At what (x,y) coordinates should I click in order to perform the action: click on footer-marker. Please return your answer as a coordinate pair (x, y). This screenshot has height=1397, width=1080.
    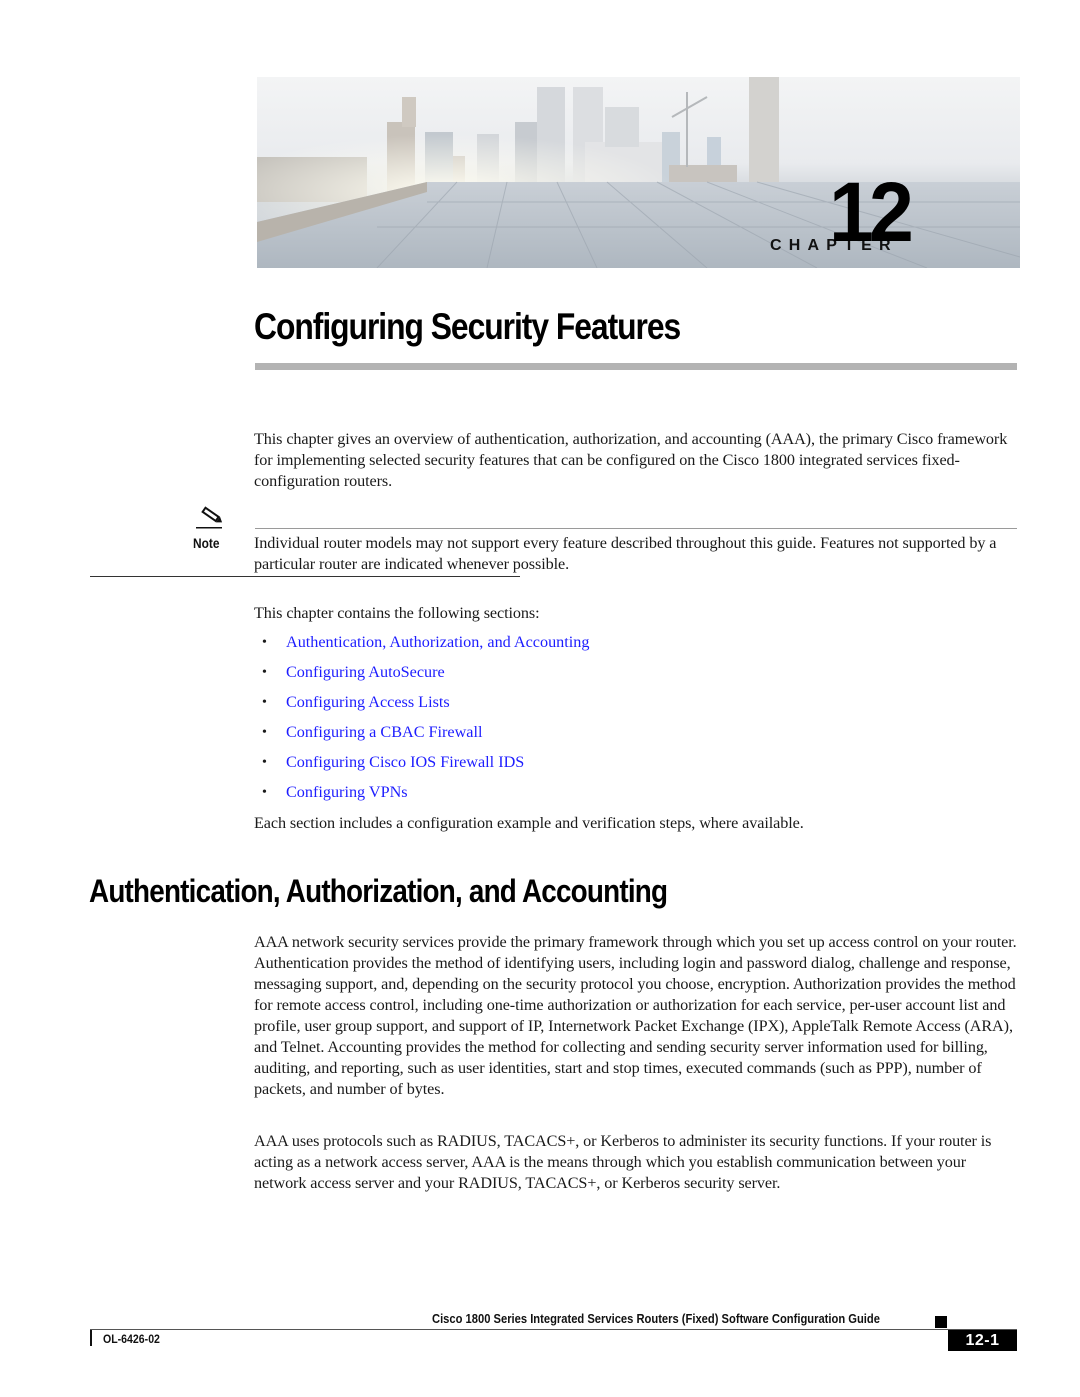
    Looking at the image, I should click on (941, 1322).